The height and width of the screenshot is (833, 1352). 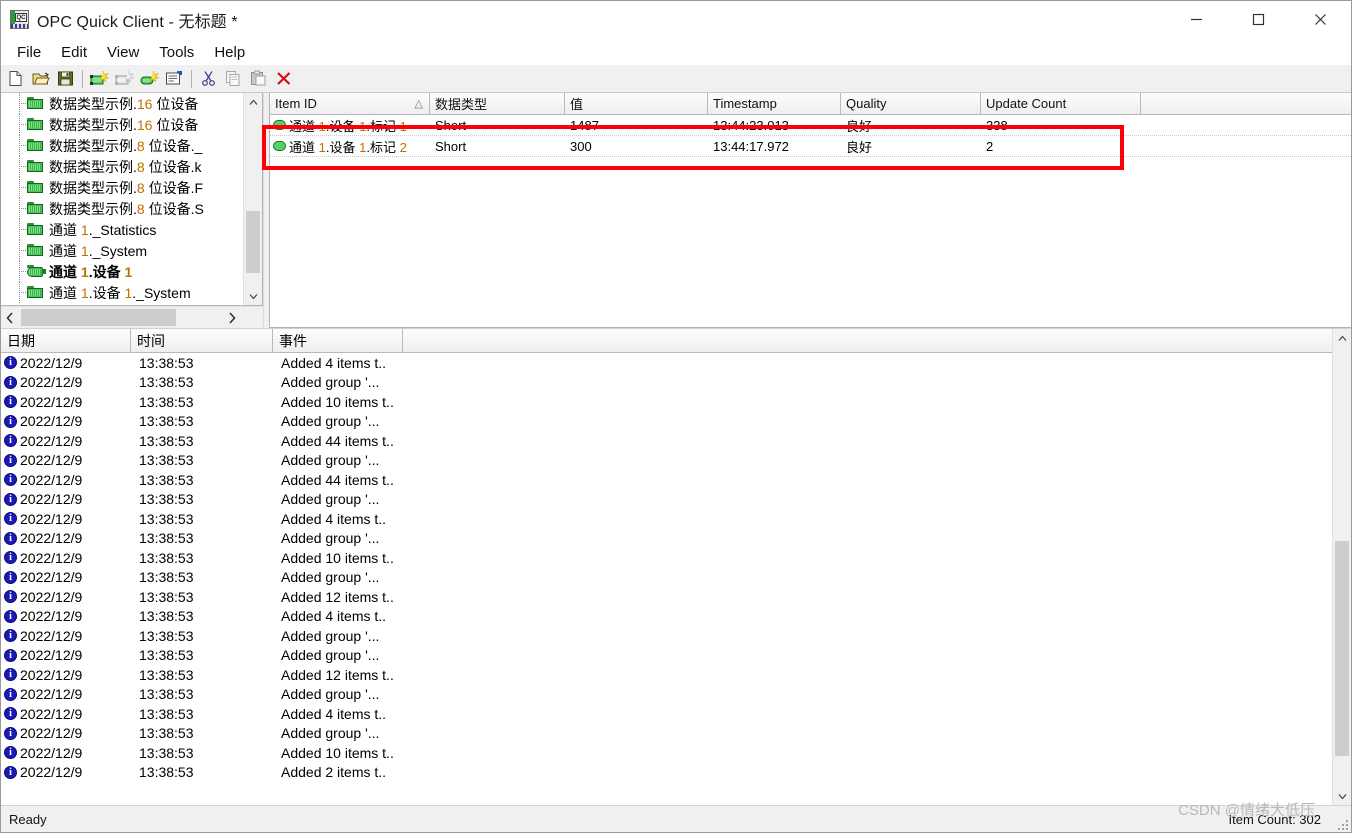 What do you see at coordinates (74, 52) in the screenshot?
I see `menu-edit: Edit` at bounding box center [74, 52].